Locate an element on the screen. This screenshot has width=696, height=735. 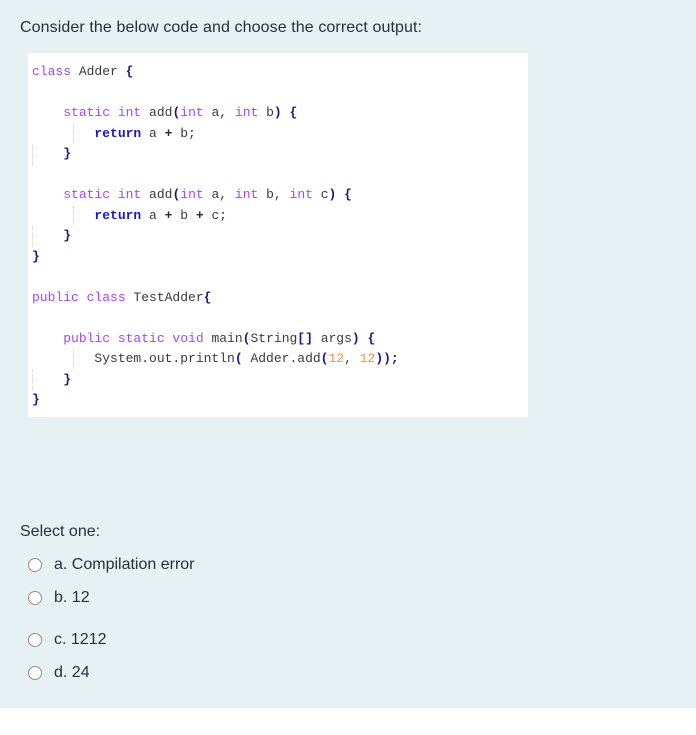
code-token: c; is located at coordinates (215, 215).